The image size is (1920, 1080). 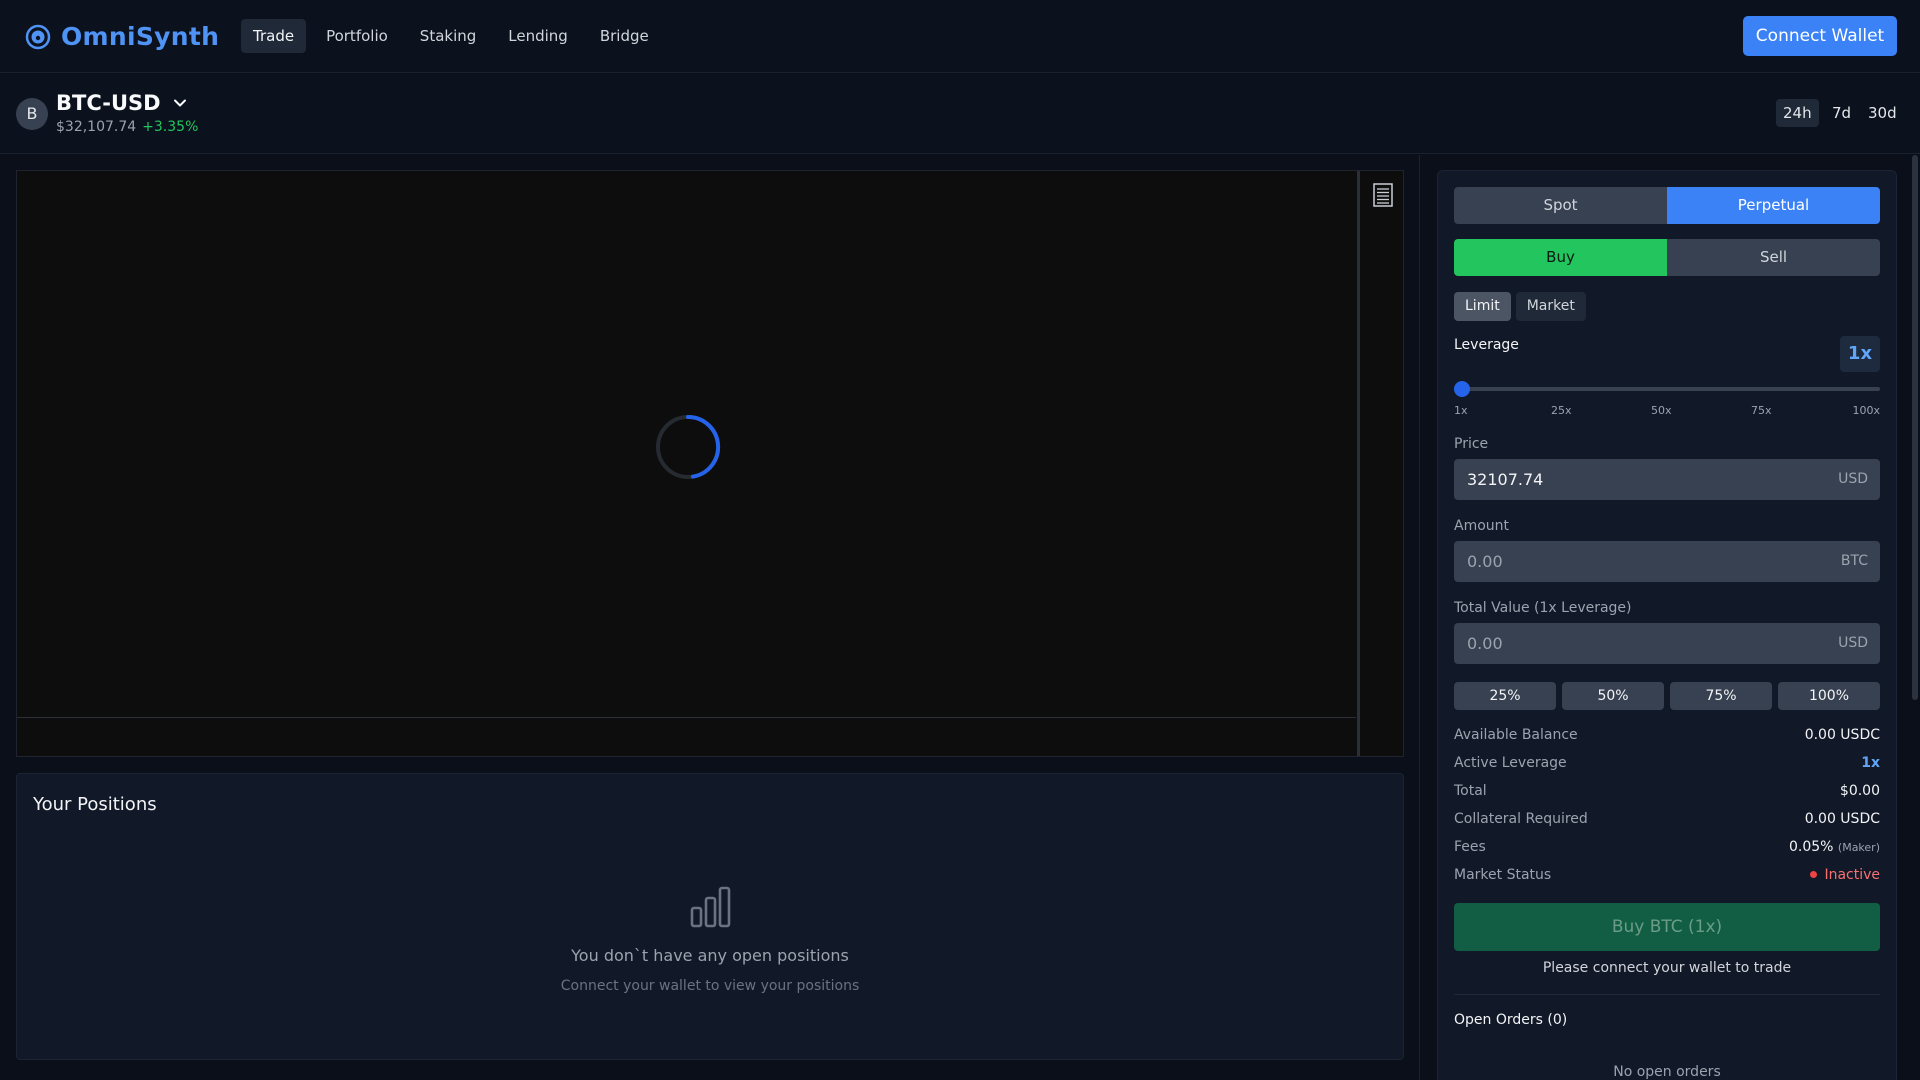 I want to click on total-value-placeholder: 0.00, so click(x=1485, y=643).